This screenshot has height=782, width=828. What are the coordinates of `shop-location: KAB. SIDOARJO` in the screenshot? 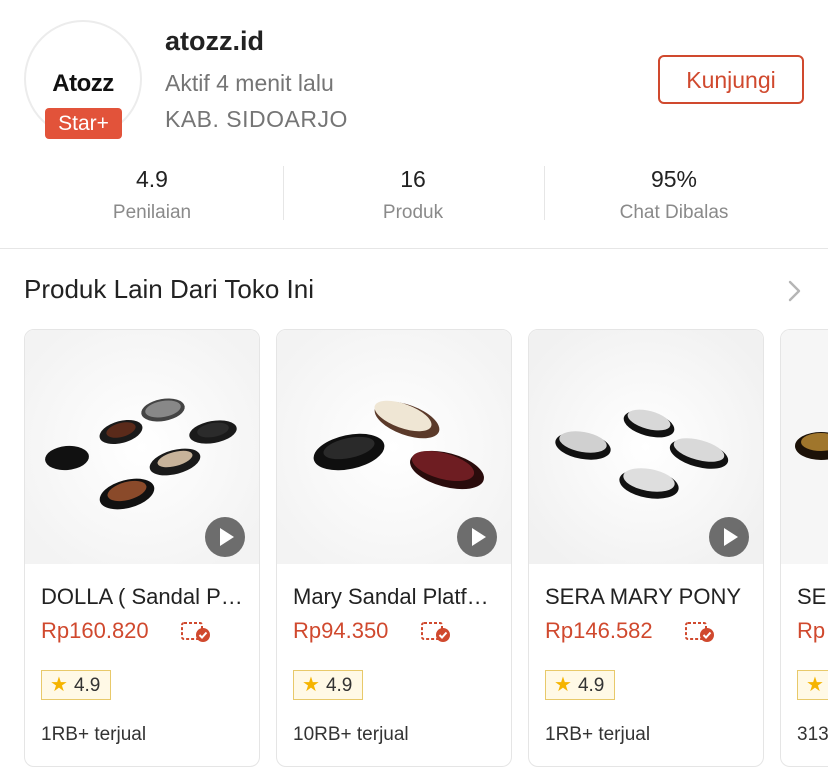 It's located at (256, 119).